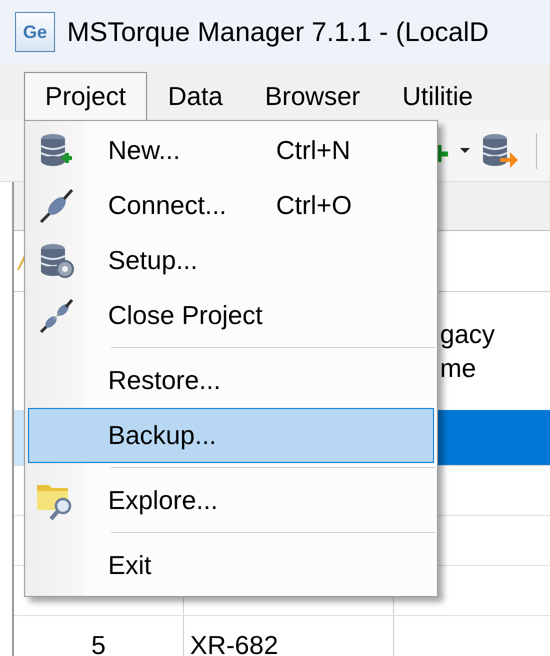 Image resolution: width=550 pixels, height=656 pixels. Describe the element at coordinates (231, 205) in the screenshot. I see `menu-item: Connect... Ctrl+O` at that location.